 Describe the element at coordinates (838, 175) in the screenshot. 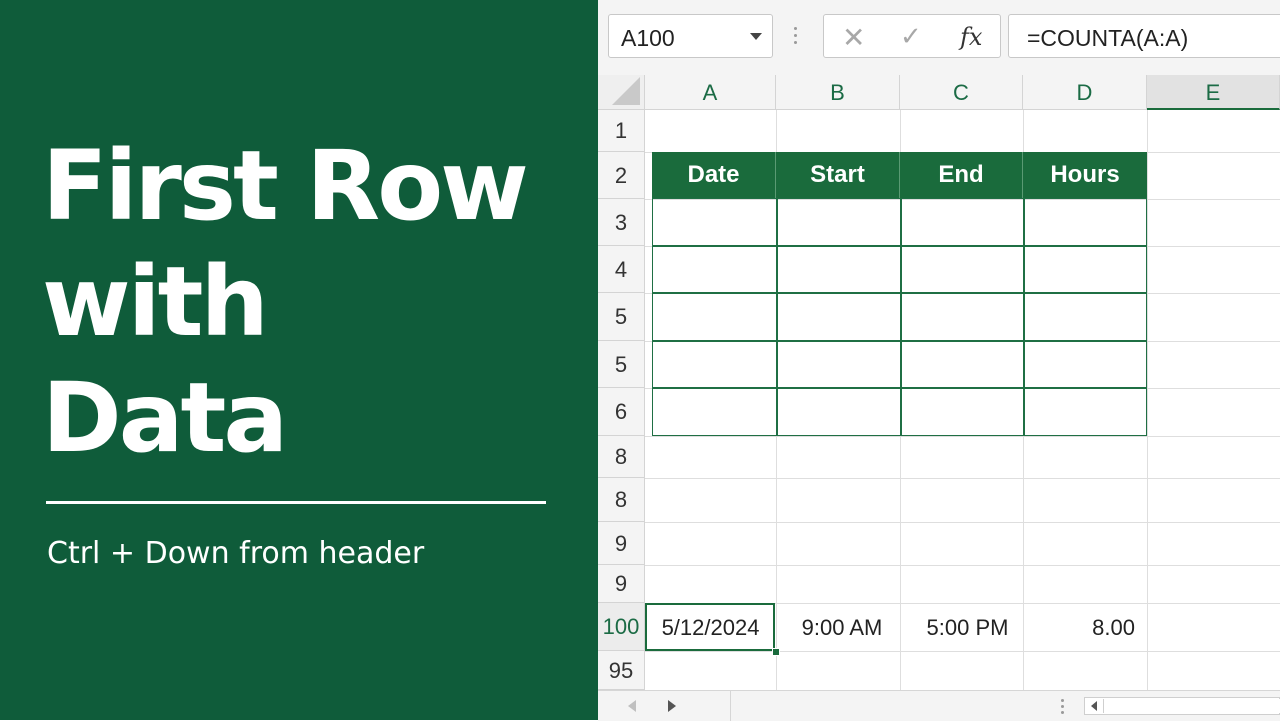

I see `table-header-start: Start` at that location.